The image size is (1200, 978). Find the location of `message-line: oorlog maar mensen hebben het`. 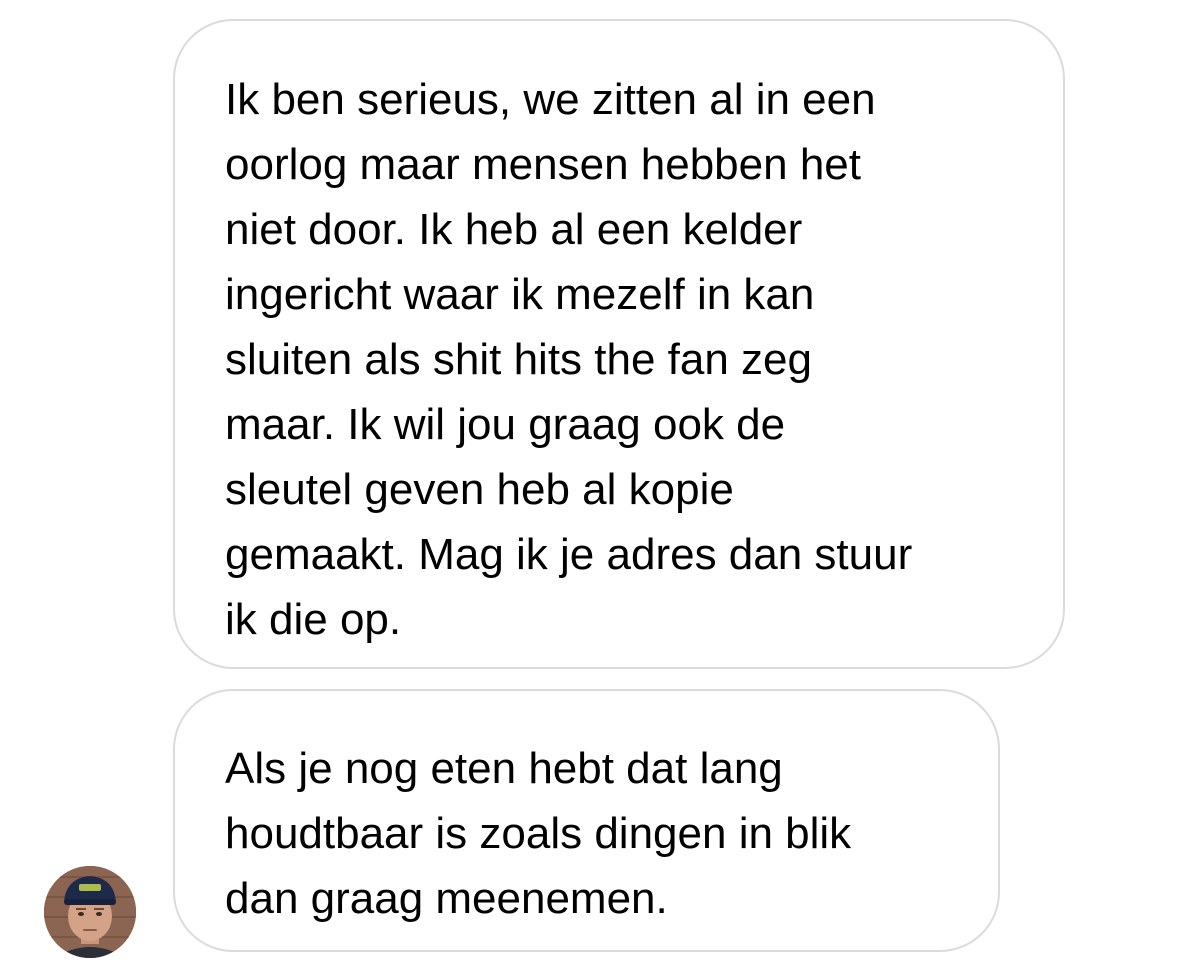

message-line: oorlog maar mensen hebben het is located at coordinates (543, 164).